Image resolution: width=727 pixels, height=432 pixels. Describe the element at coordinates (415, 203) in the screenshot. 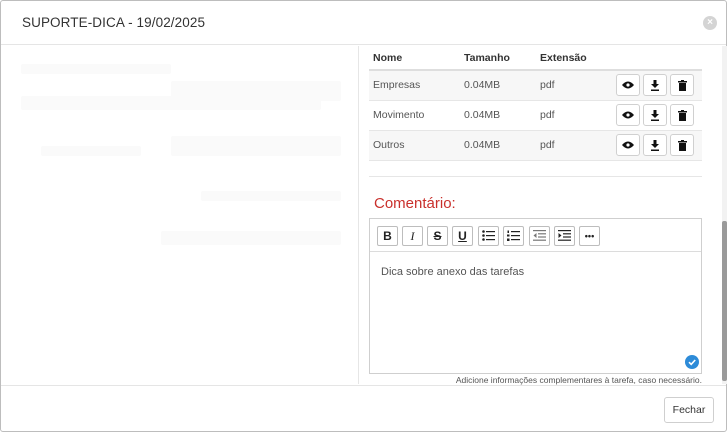

I see `comment-label: Comentário:` at that location.